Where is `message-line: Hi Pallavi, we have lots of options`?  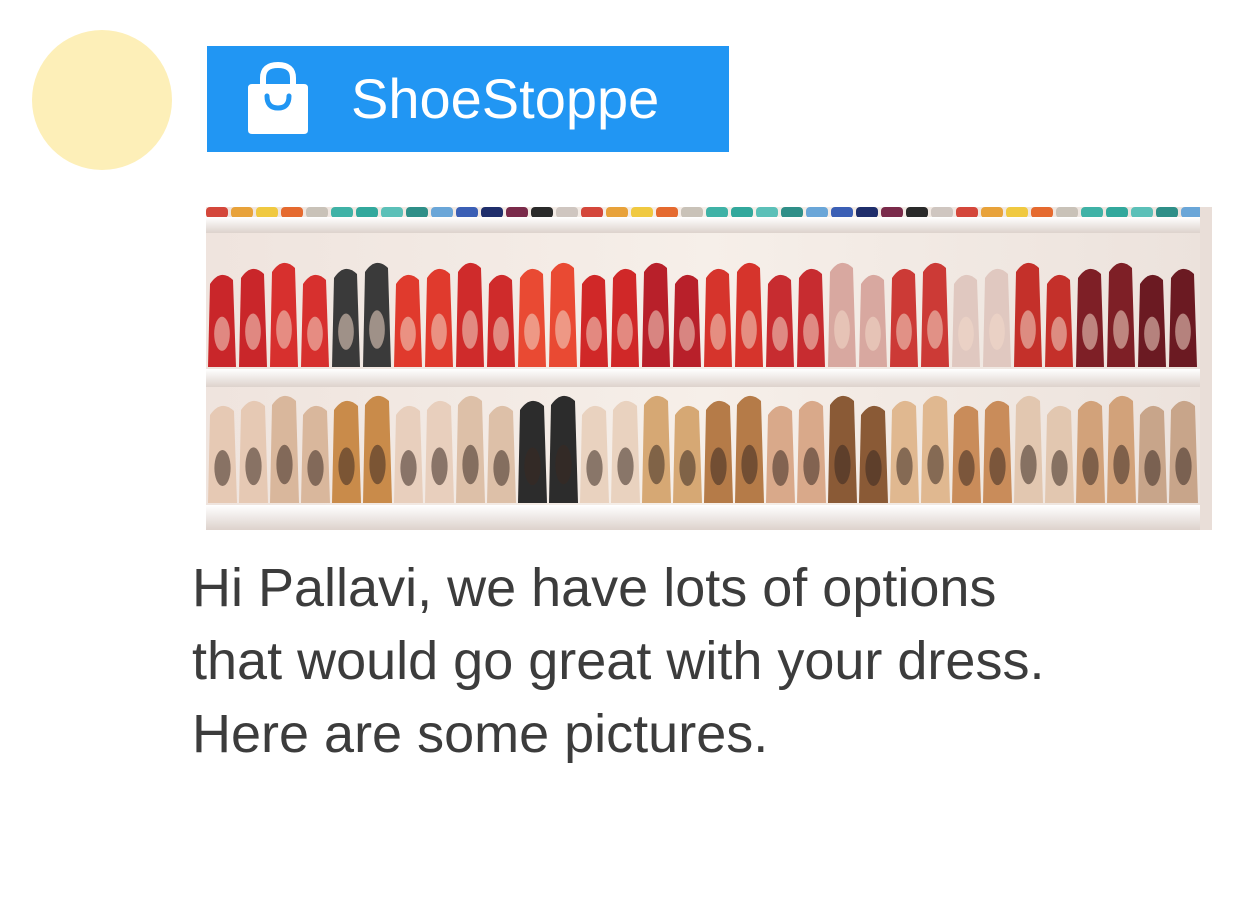
message-line: Hi Pallavi, we have lots of options is located at coordinates (594, 588).